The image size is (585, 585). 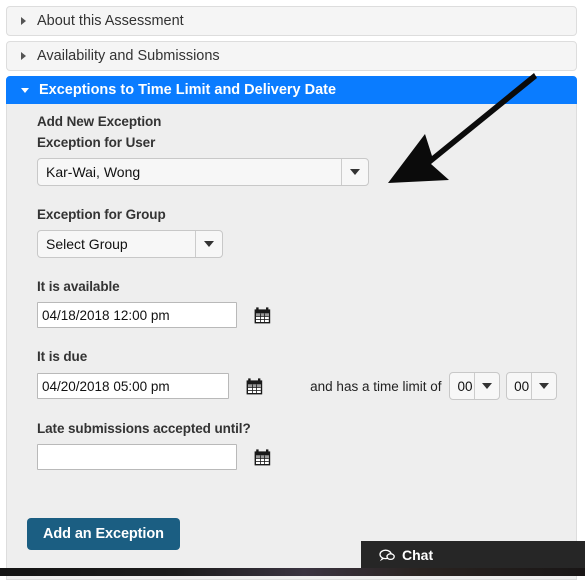 What do you see at coordinates (297, 457) in the screenshot?
I see `late-submission-date-row` at bounding box center [297, 457].